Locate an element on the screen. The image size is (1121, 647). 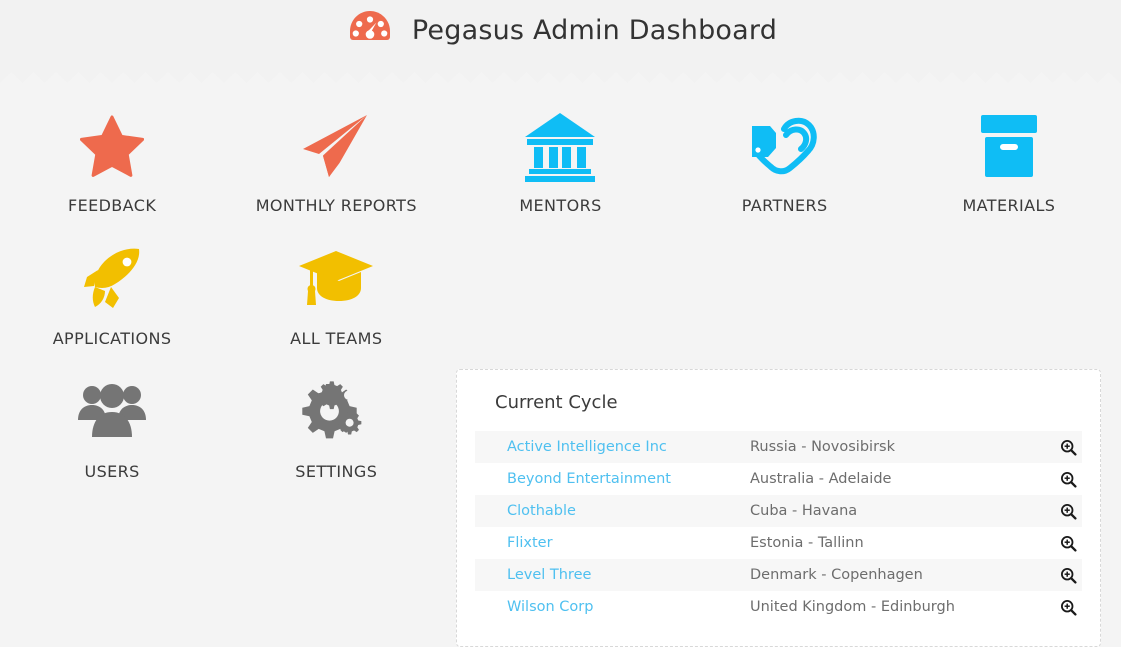
table-row: Flixter Estonia - Tallinn is located at coordinates (778, 543).